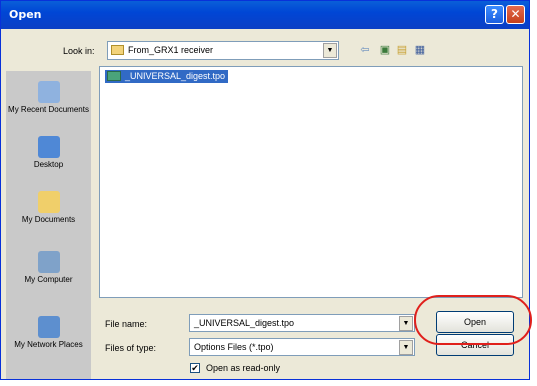 This screenshot has height=386, width=537. Describe the element at coordinates (385, 50) in the screenshot. I see `up-folder-icon: ▣` at that location.